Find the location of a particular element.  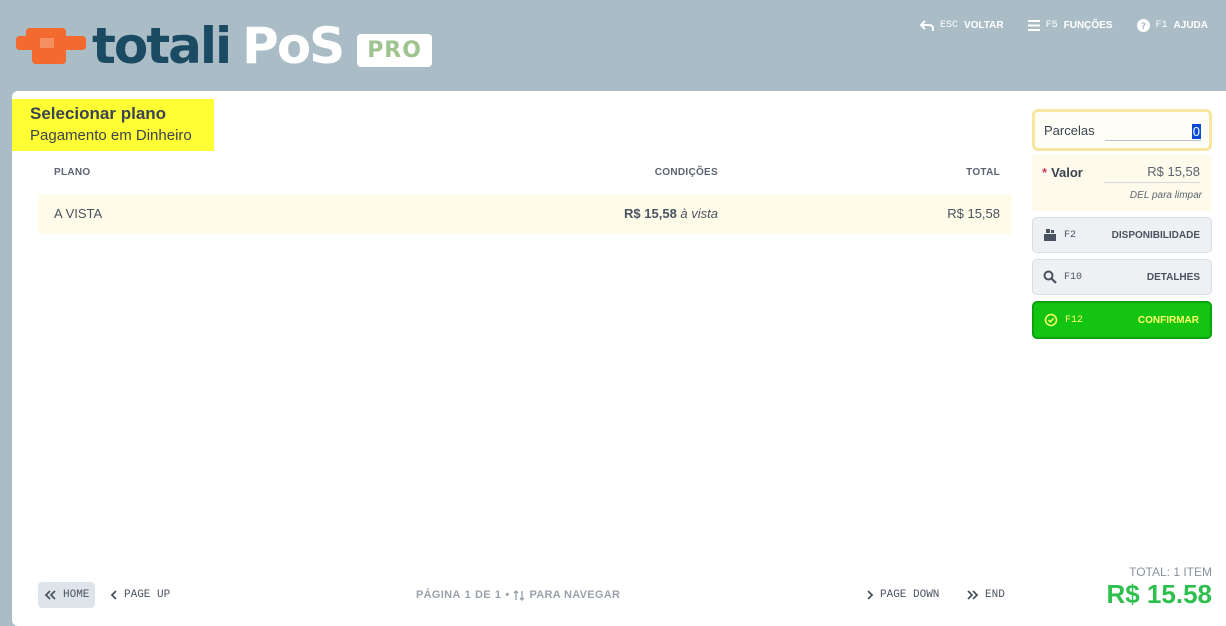

page-down-button: PAGE DOWN is located at coordinates (902, 595).